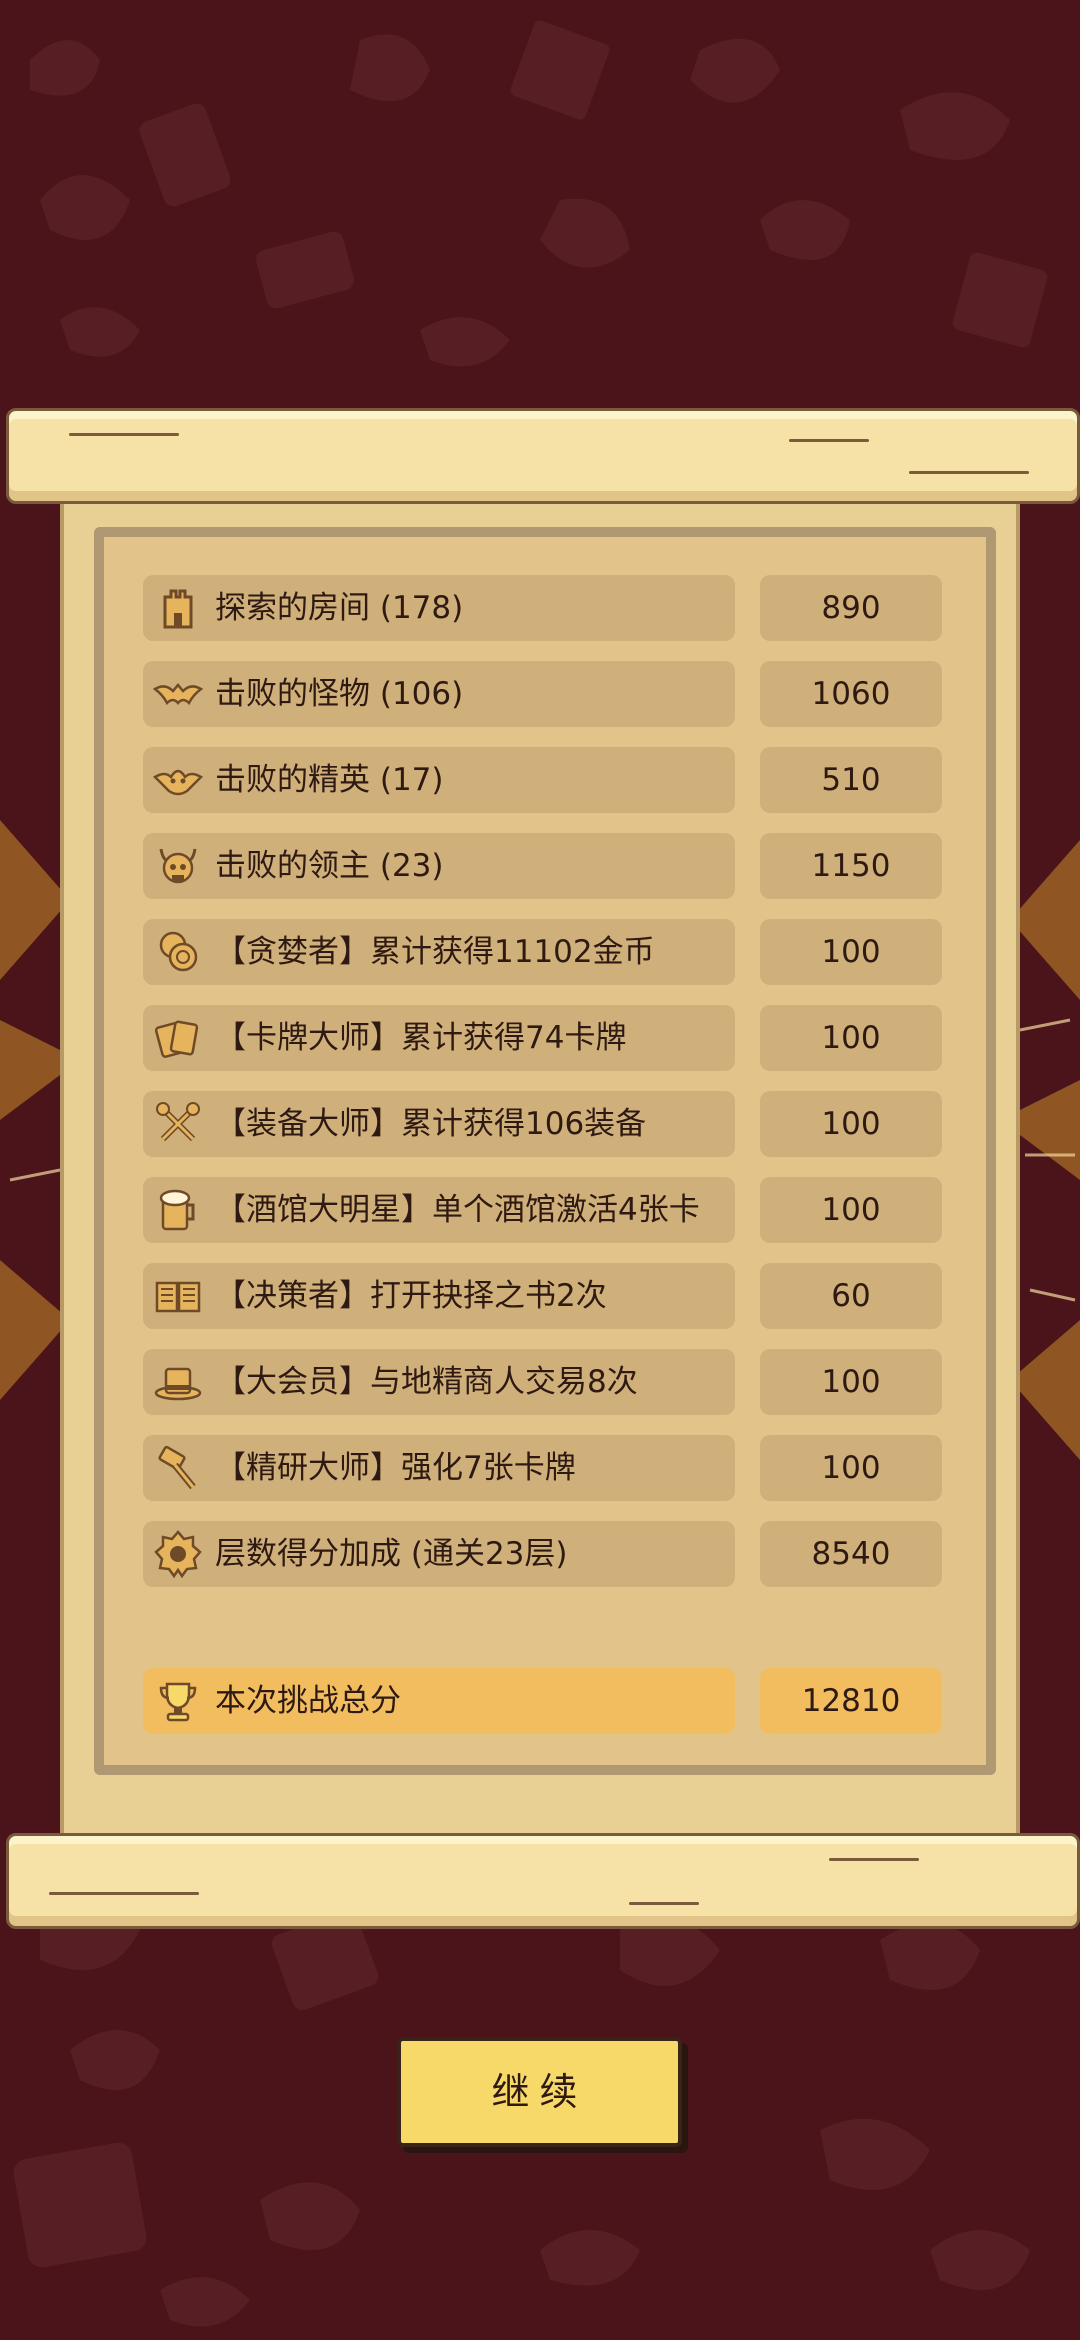 The height and width of the screenshot is (2340, 1080). I want to click on bat-icon, so click(178, 694).